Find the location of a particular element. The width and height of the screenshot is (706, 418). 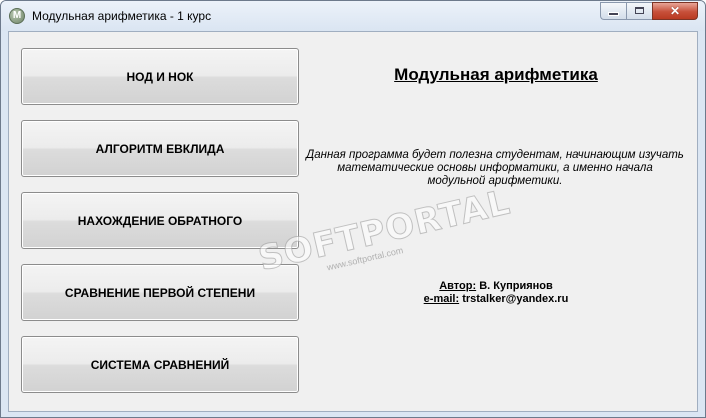

author-label: Автор: is located at coordinates (458, 286).